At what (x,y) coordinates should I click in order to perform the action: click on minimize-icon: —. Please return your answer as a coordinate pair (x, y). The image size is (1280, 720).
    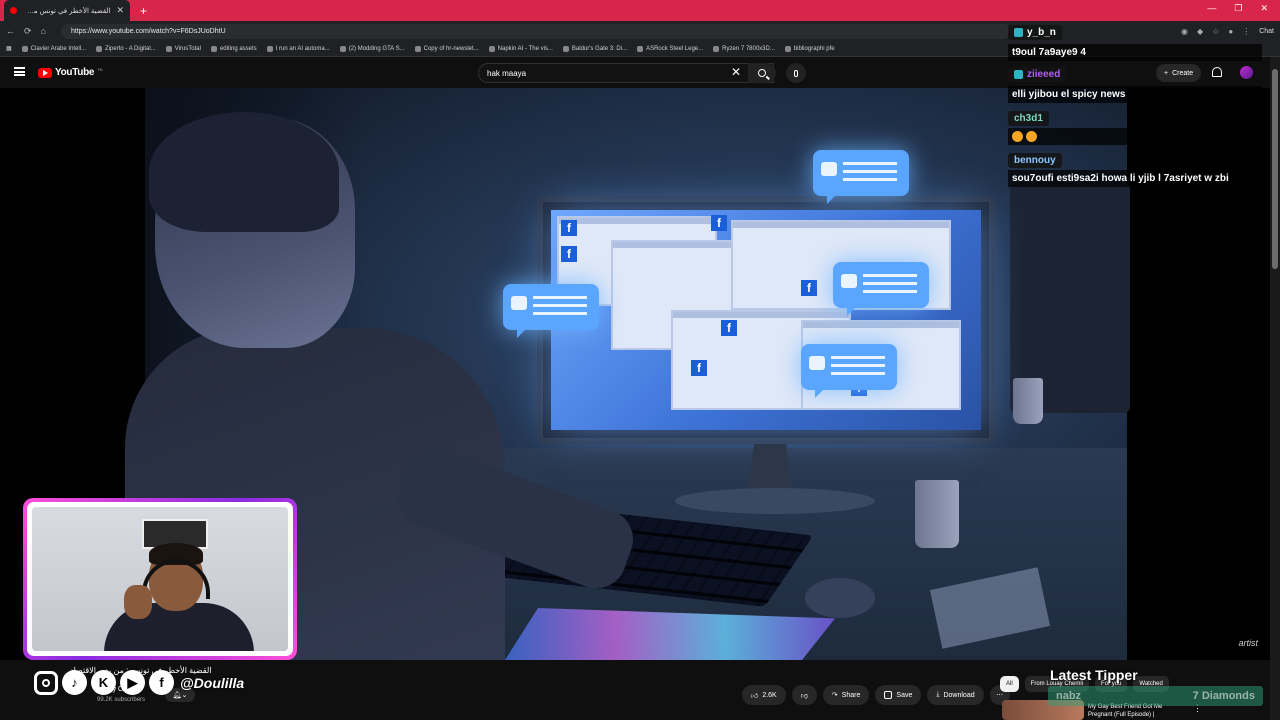
    Looking at the image, I should click on (1211, 8).